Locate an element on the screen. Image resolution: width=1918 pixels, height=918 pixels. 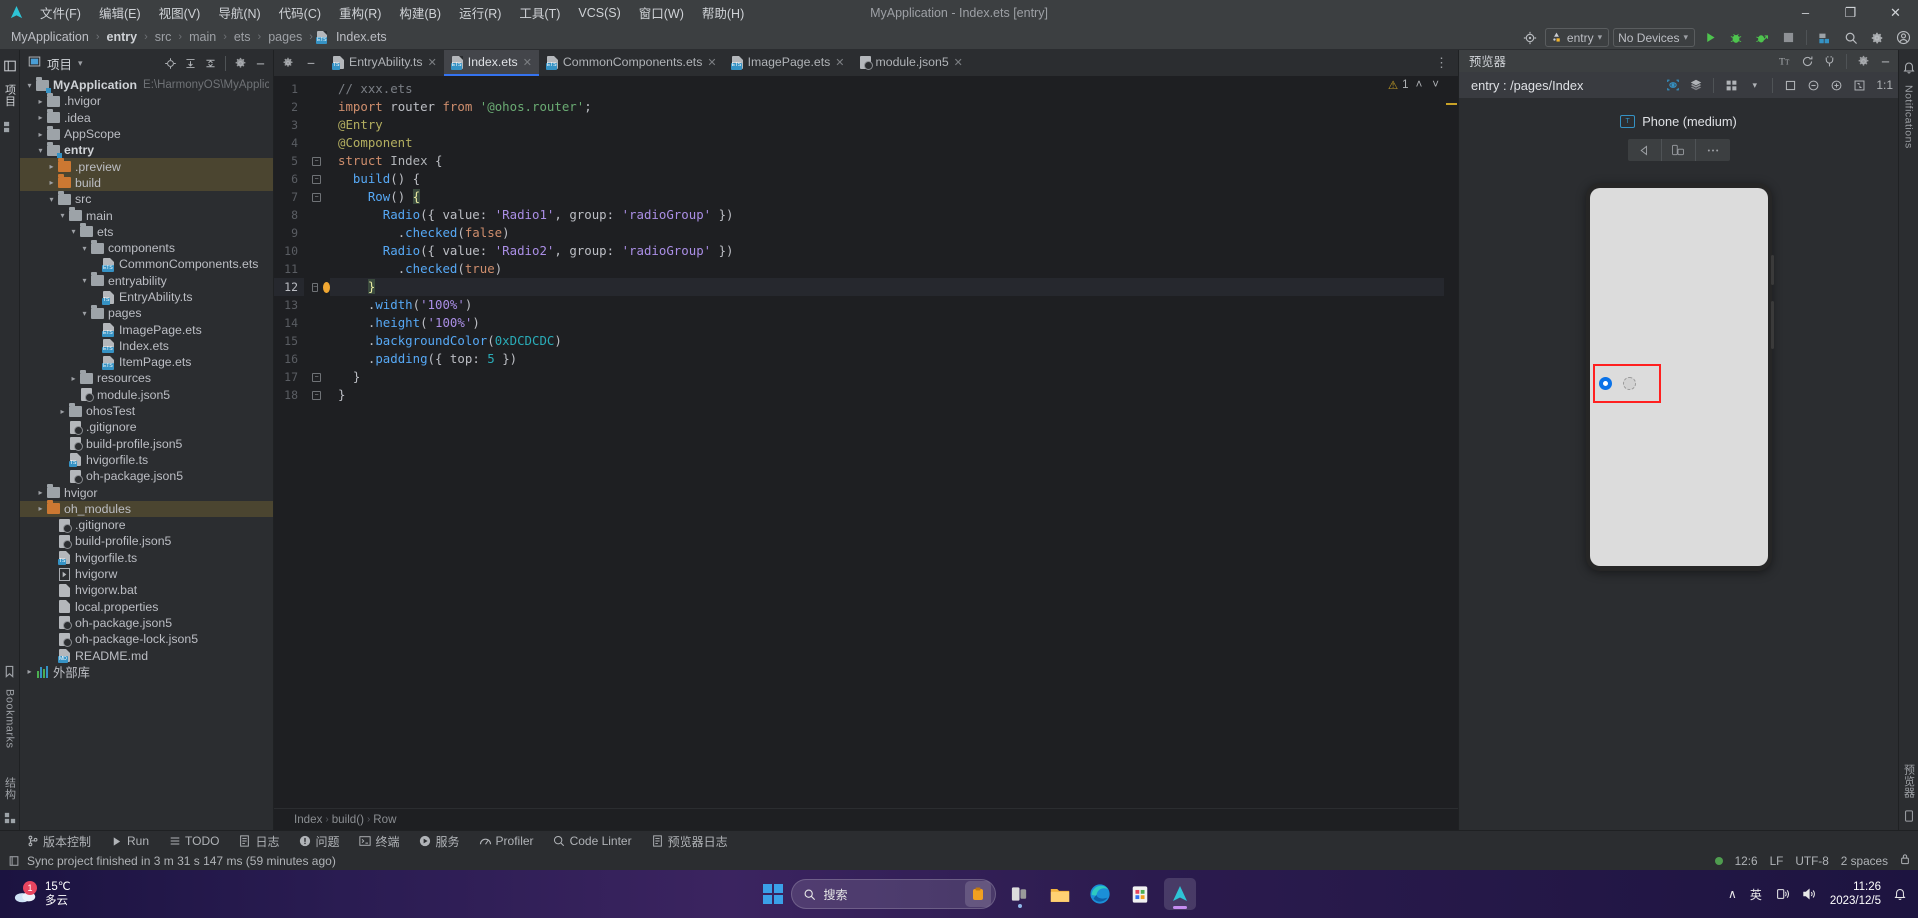
run-with-profiler-button is located at coordinates (1762, 38).